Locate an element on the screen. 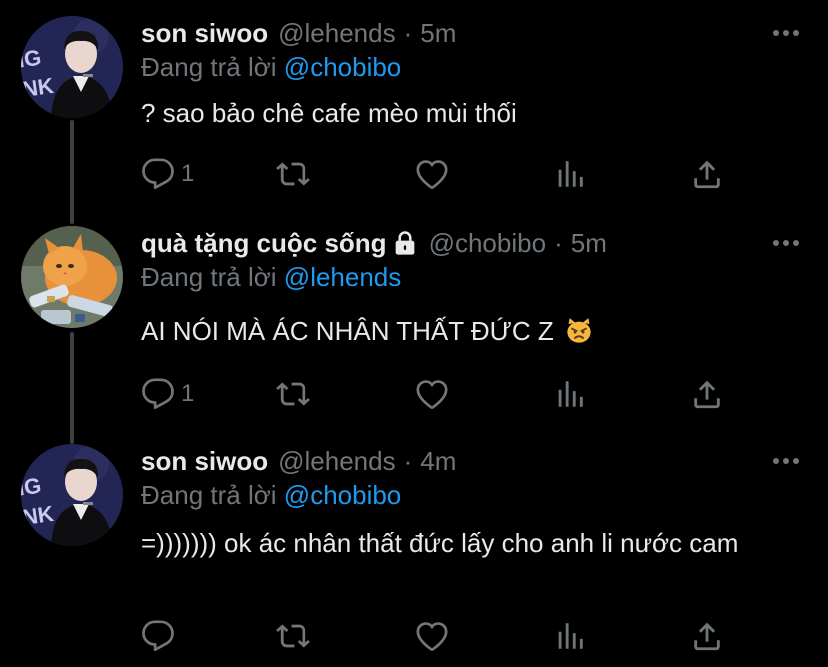  tweet-header: son siwoo @lehends · 4m is located at coordinates (298, 461).